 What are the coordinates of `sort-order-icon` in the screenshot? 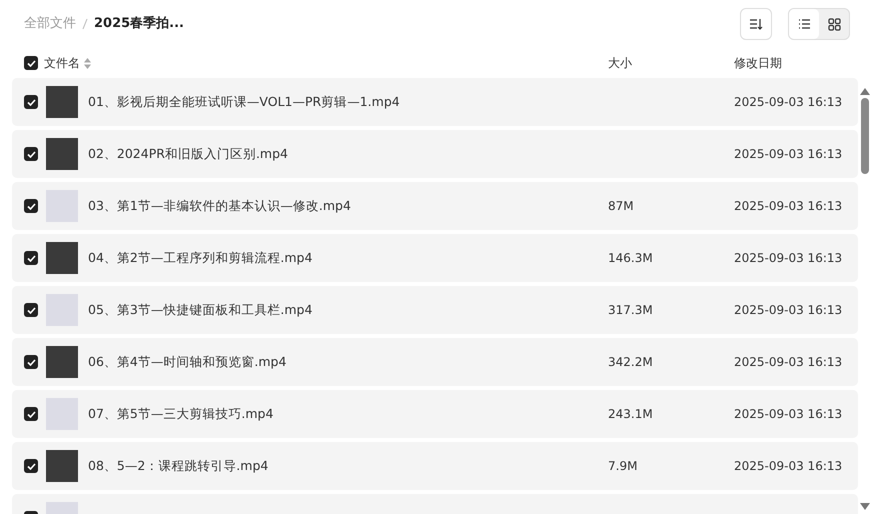 It's located at (756, 24).